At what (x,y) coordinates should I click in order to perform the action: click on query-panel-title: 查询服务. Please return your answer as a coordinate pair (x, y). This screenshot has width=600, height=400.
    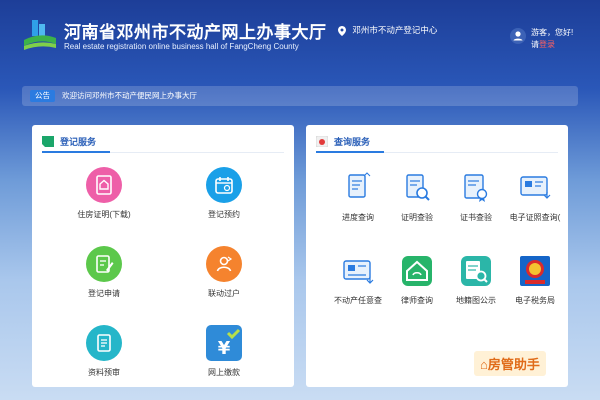
    Looking at the image, I should click on (352, 142).